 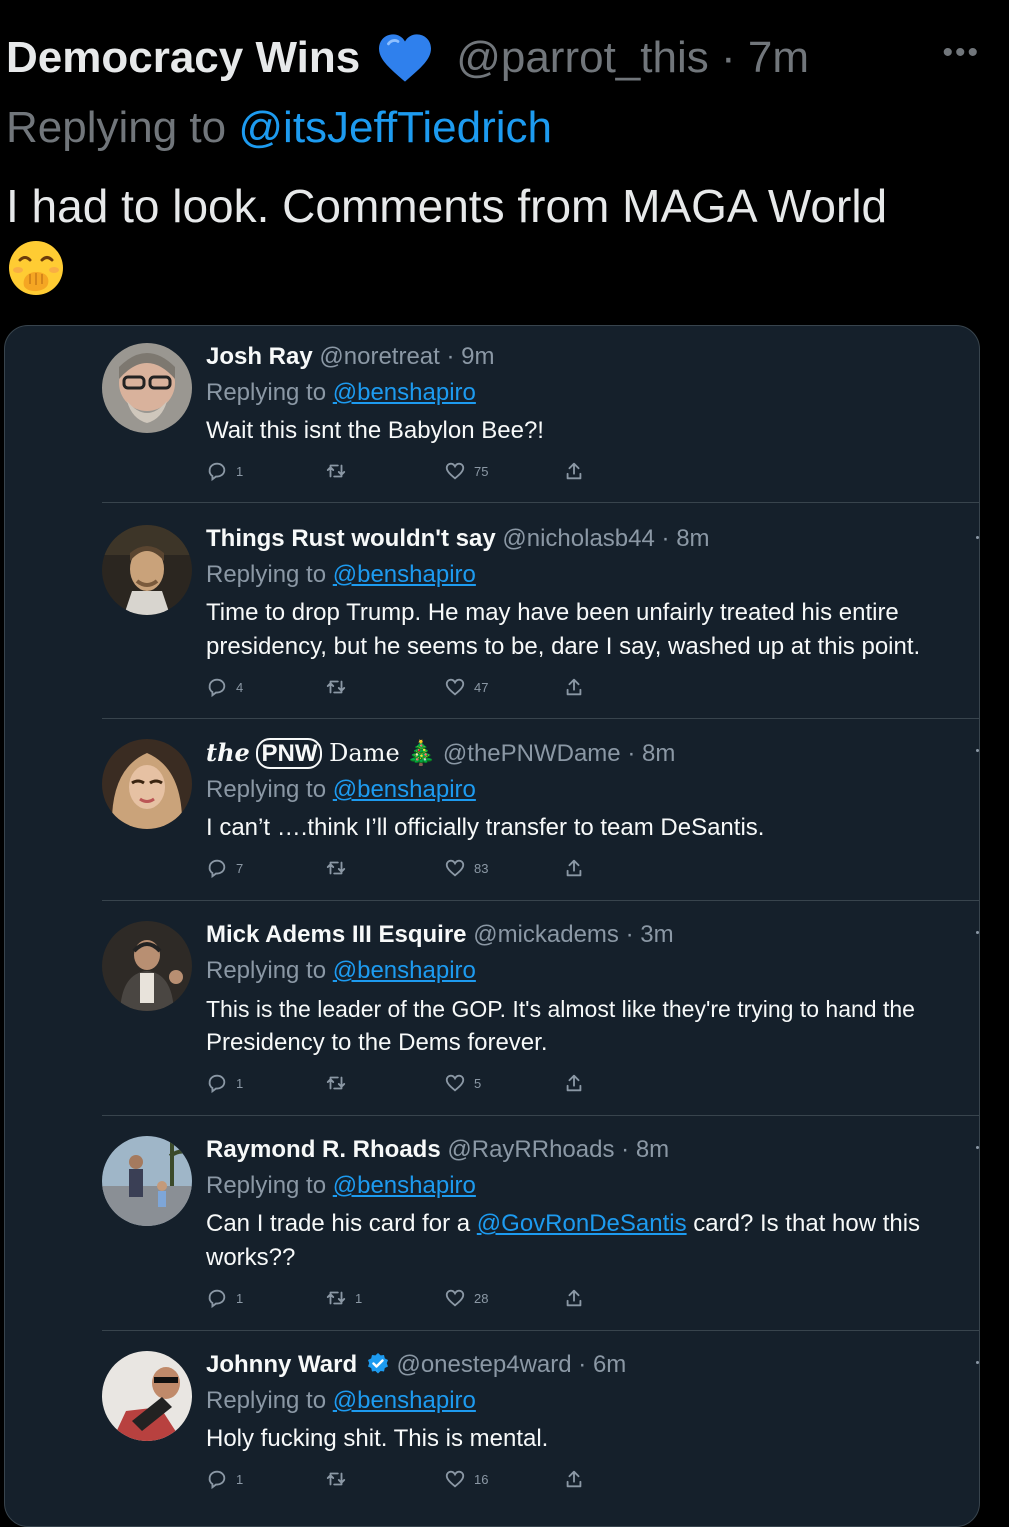 What do you see at coordinates (605, 538) in the screenshot?
I see `reply-author-handle: @nicholasb44 · 8m` at bounding box center [605, 538].